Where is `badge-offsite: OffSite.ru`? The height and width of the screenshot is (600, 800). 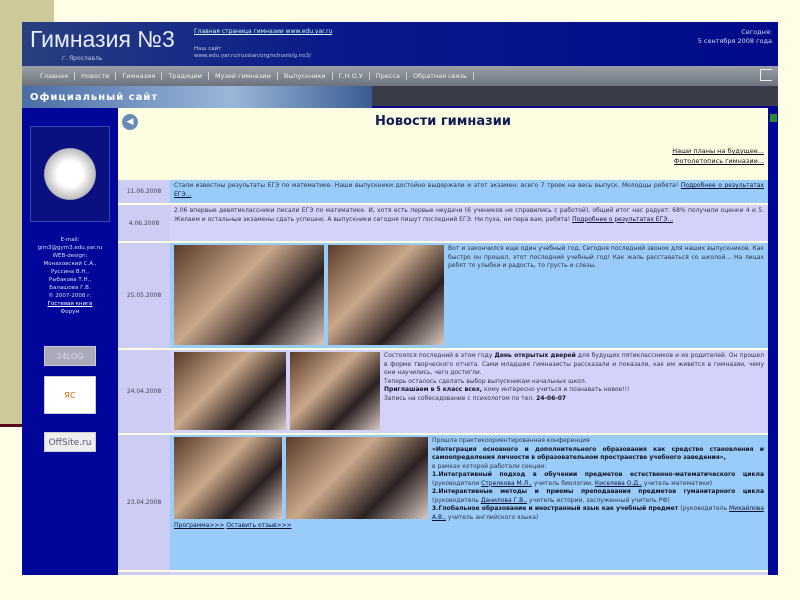 badge-offsite: OffSite.ru is located at coordinates (70, 442).